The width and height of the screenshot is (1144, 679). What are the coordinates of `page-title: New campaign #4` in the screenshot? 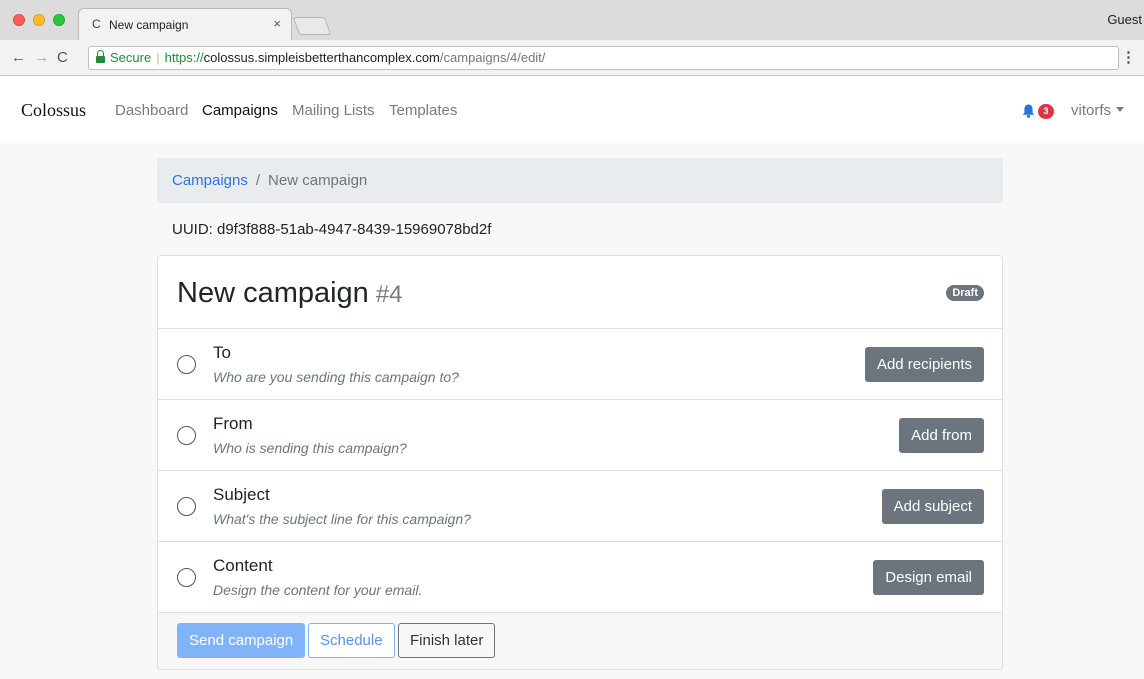 It's located at (290, 293).